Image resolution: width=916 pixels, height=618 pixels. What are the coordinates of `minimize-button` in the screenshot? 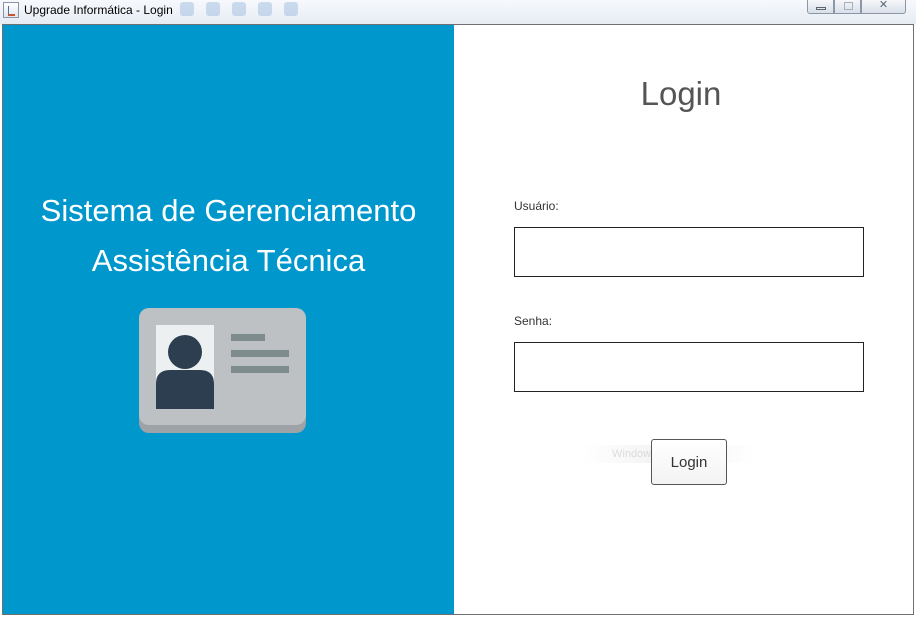 It's located at (820, 7).